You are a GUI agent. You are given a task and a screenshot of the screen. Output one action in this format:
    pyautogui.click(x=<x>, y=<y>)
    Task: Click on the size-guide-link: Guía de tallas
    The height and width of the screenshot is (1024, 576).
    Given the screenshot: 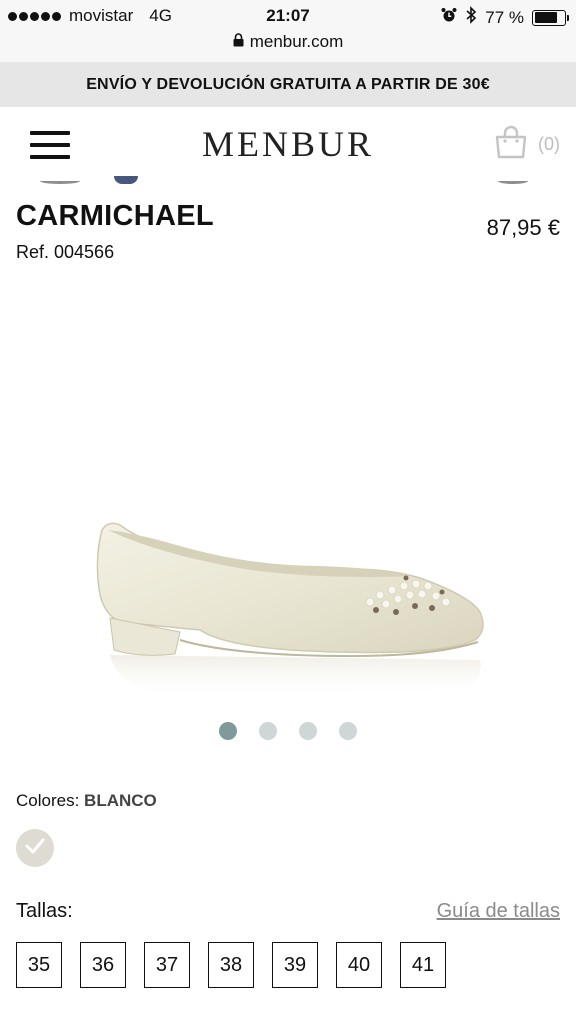 What is the action you would take?
    pyautogui.click(x=498, y=911)
    